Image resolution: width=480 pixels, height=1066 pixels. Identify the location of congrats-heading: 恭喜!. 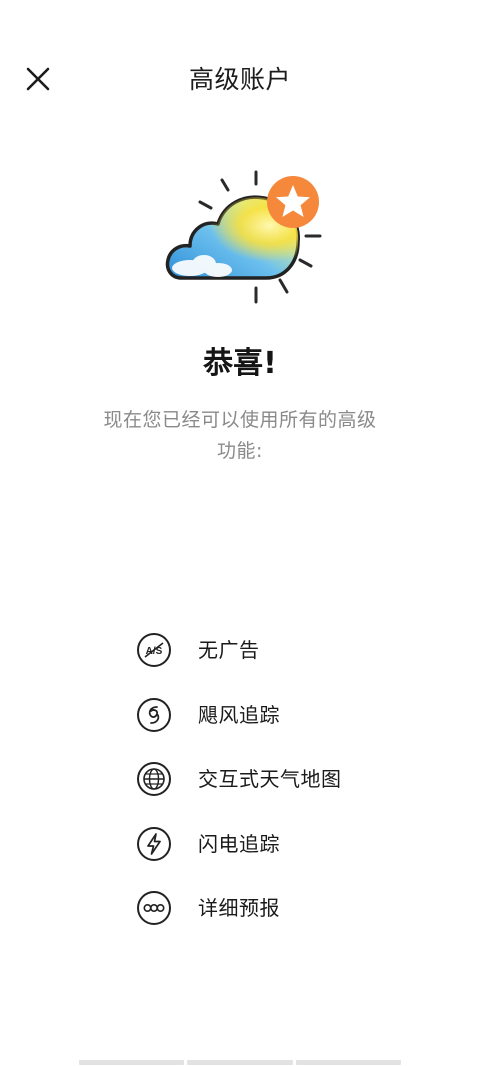
(240, 363).